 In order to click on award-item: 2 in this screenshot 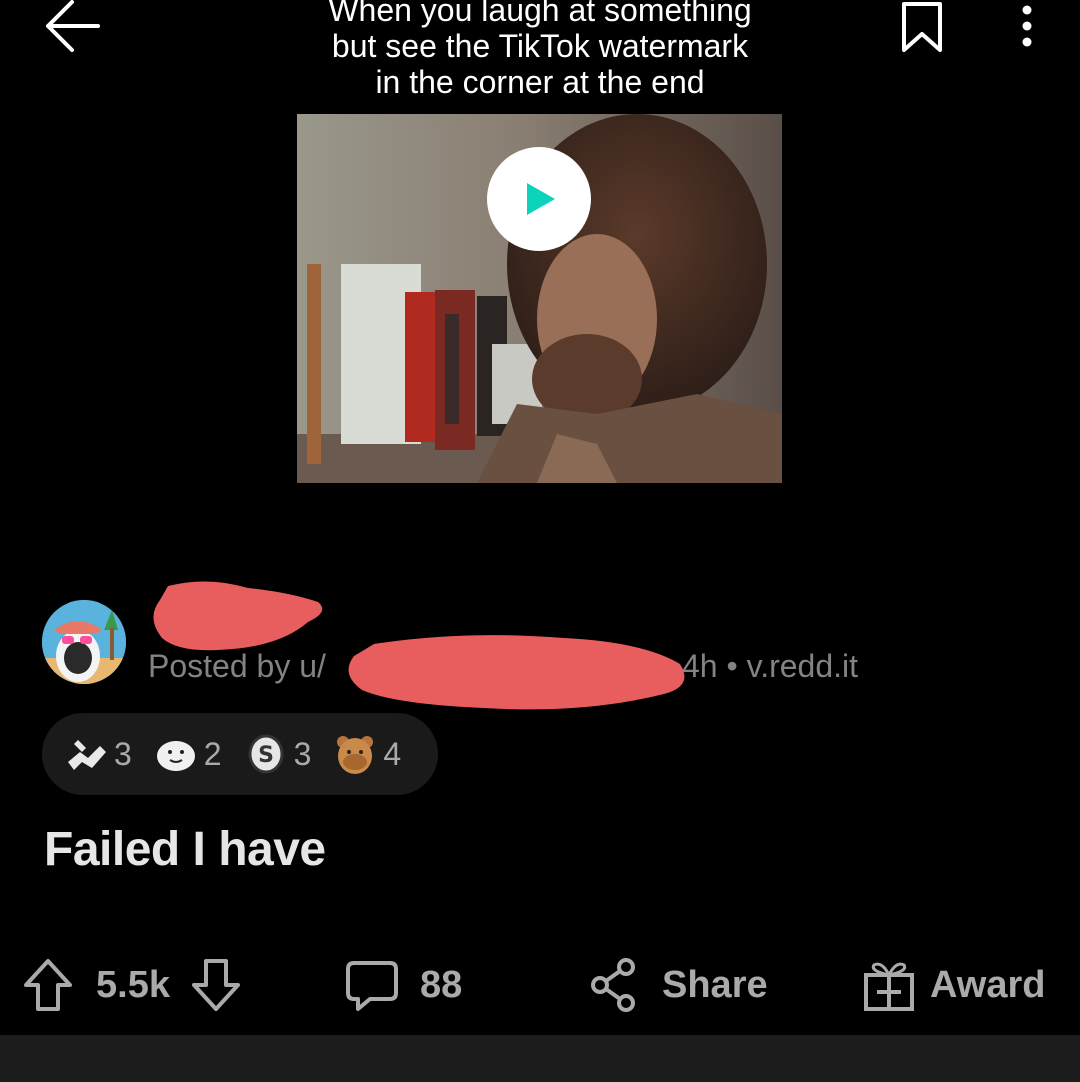, I will do `click(188, 754)`.